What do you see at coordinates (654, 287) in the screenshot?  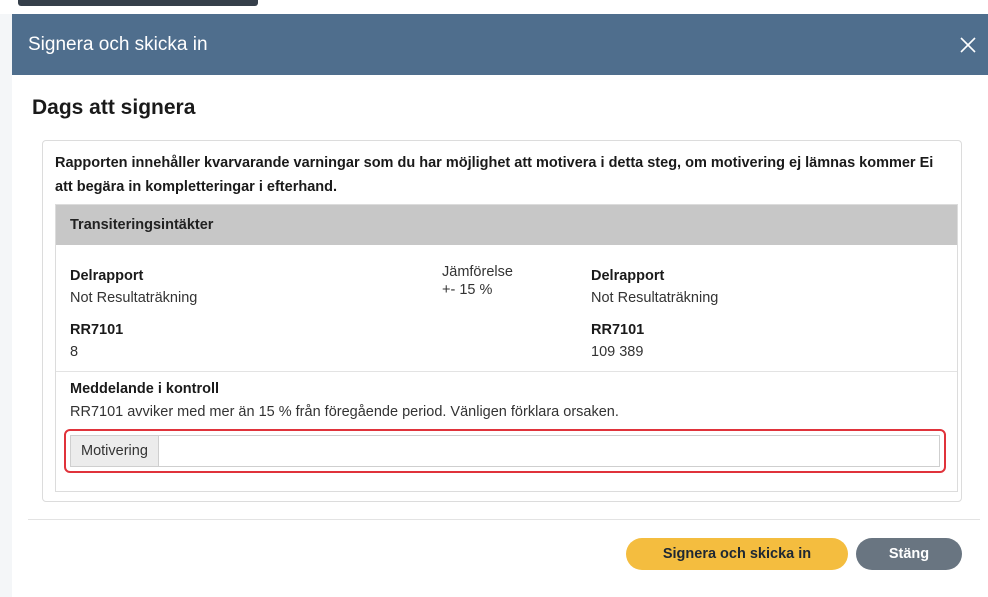 I see `right-report-block: Delrapport Not Resultaträkning` at bounding box center [654, 287].